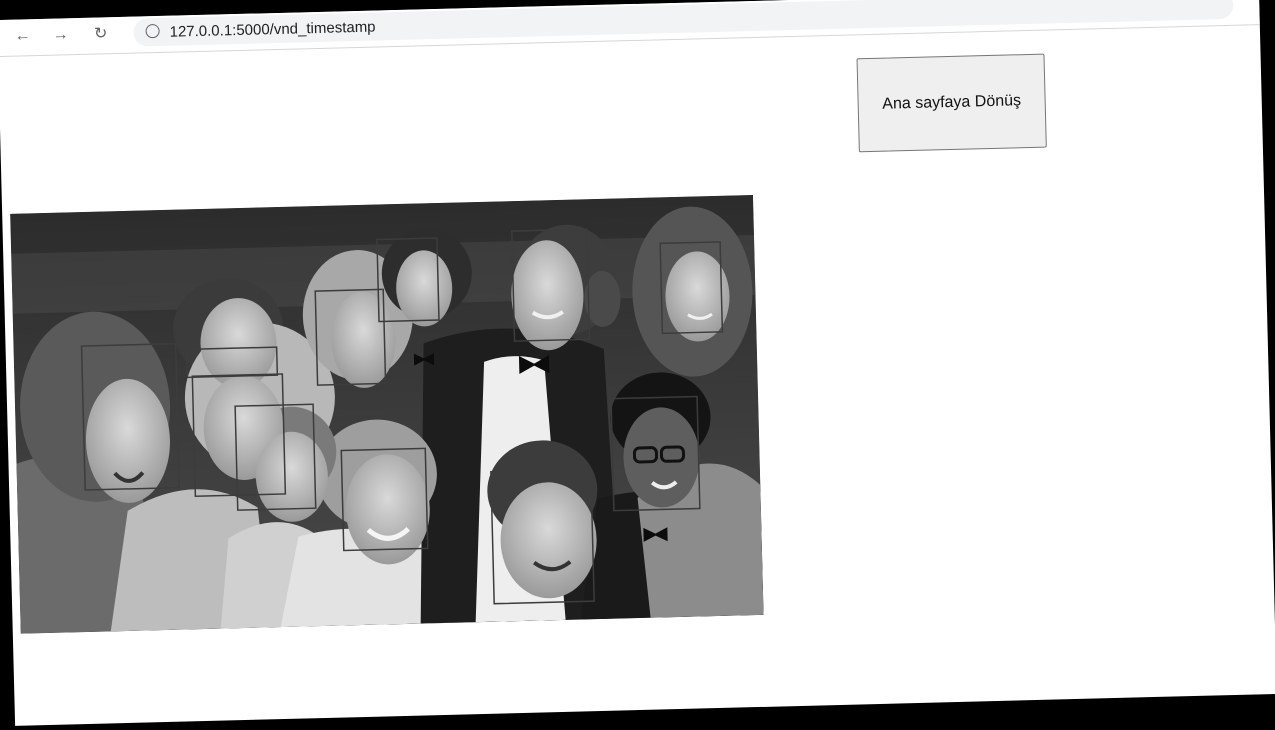 This screenshot has height=730, width=1275. I want to click on address-bar-url: 127.0.0.1:5000/vnd_timestamp, so click(272, 30).